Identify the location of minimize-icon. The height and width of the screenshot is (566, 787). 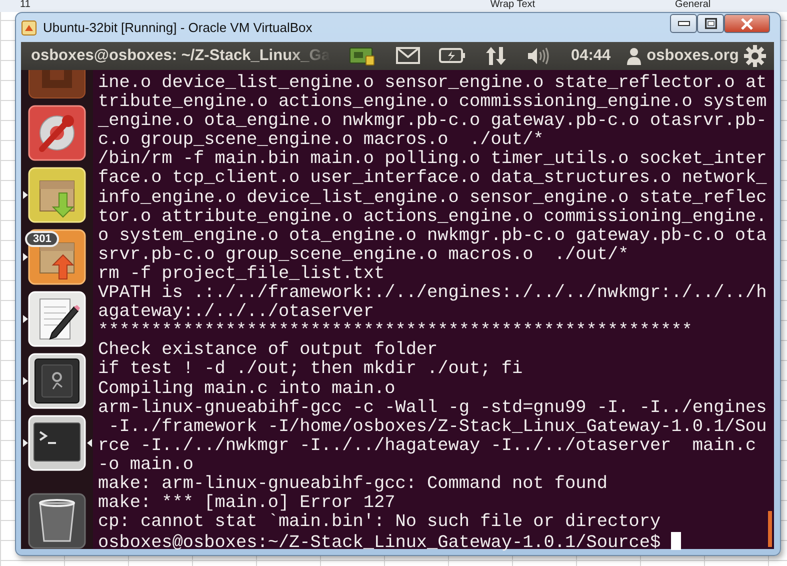
(684, 23).